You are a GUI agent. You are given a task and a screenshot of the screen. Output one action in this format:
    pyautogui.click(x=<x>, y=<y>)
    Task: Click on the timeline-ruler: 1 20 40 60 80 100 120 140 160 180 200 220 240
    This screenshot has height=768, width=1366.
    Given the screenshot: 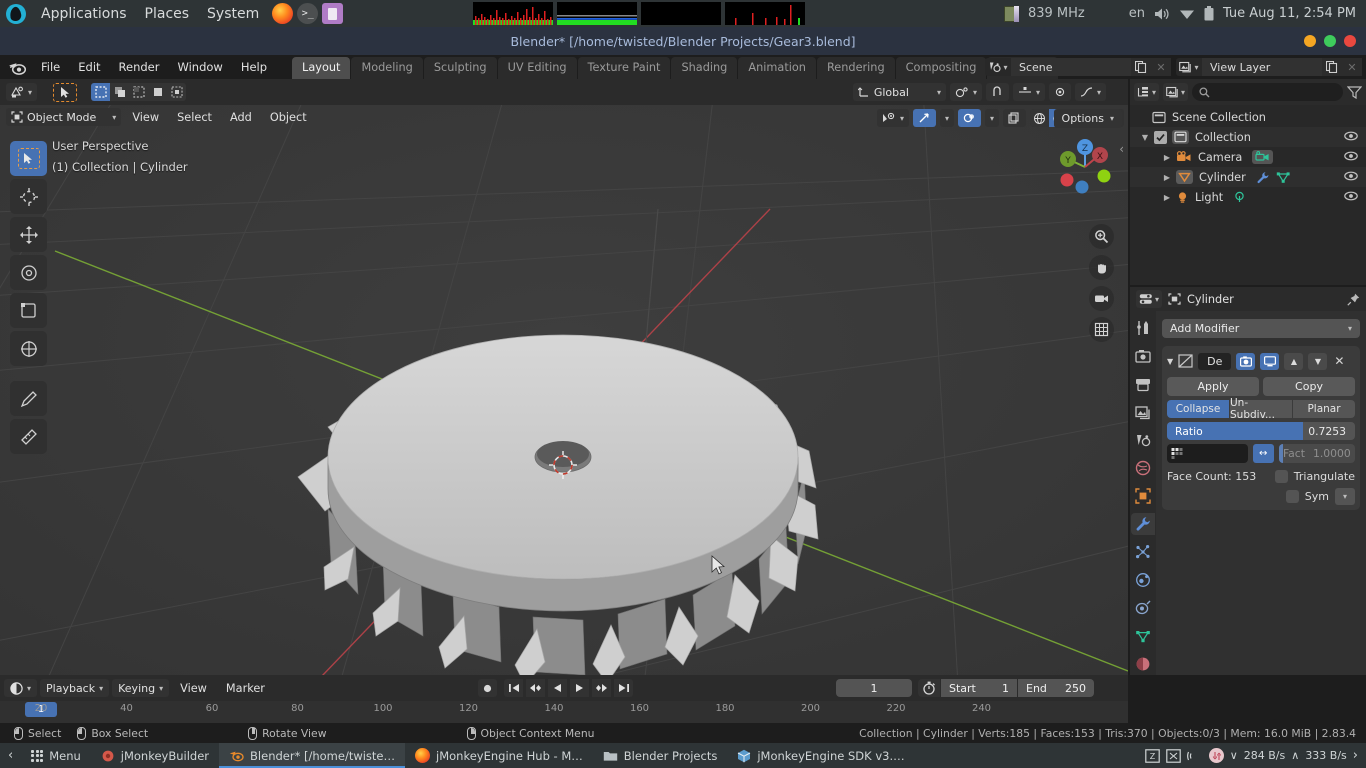 What is the action you would take?
    pyautogui.click(x=564, y=722)
    